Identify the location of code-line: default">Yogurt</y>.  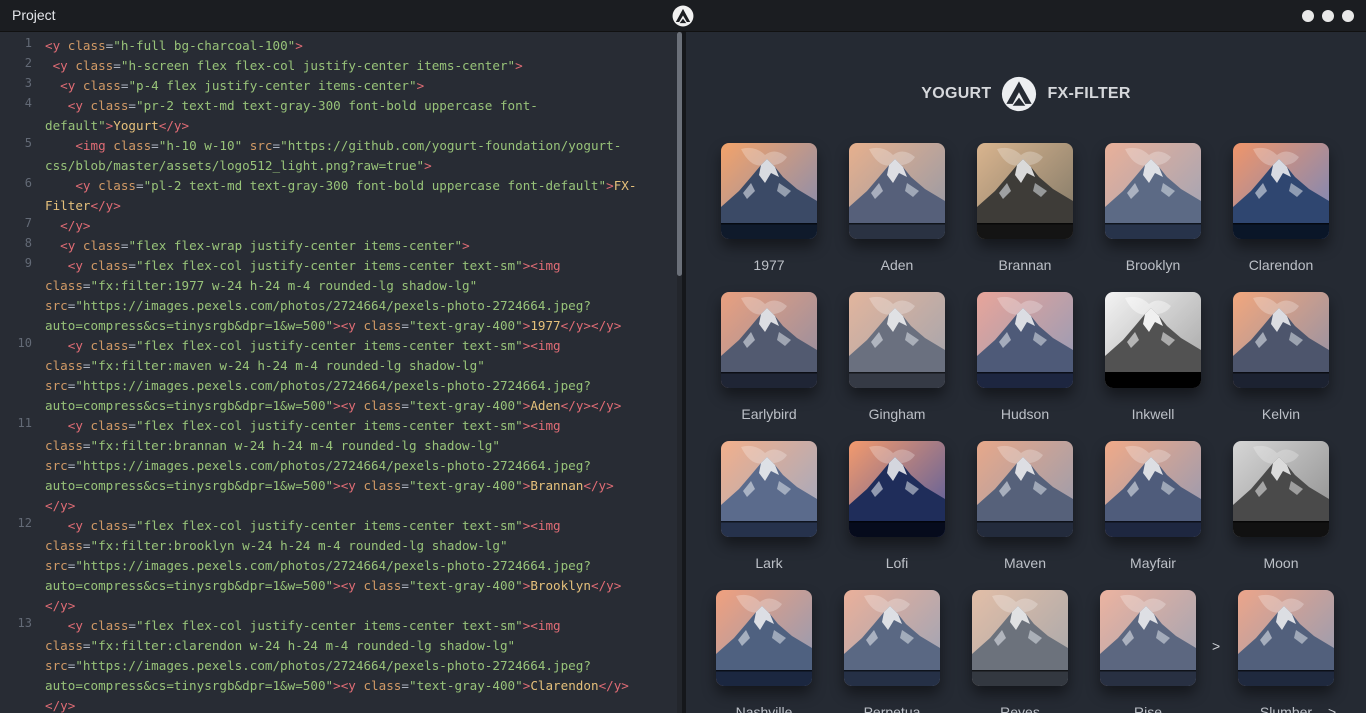
(359, 126).